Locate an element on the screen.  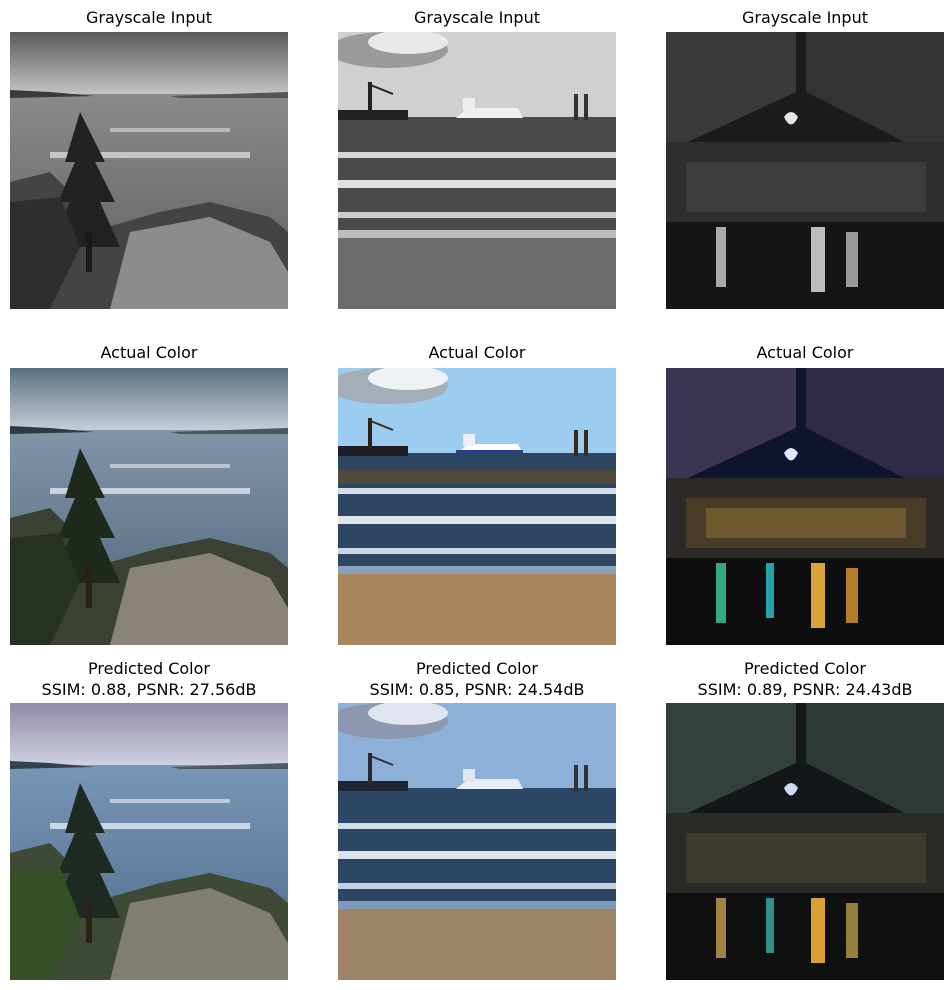
panel-metrics-r3c3: SSIM: 0.89, PSNR: 24.43dB is located at coordinates (805, 689).